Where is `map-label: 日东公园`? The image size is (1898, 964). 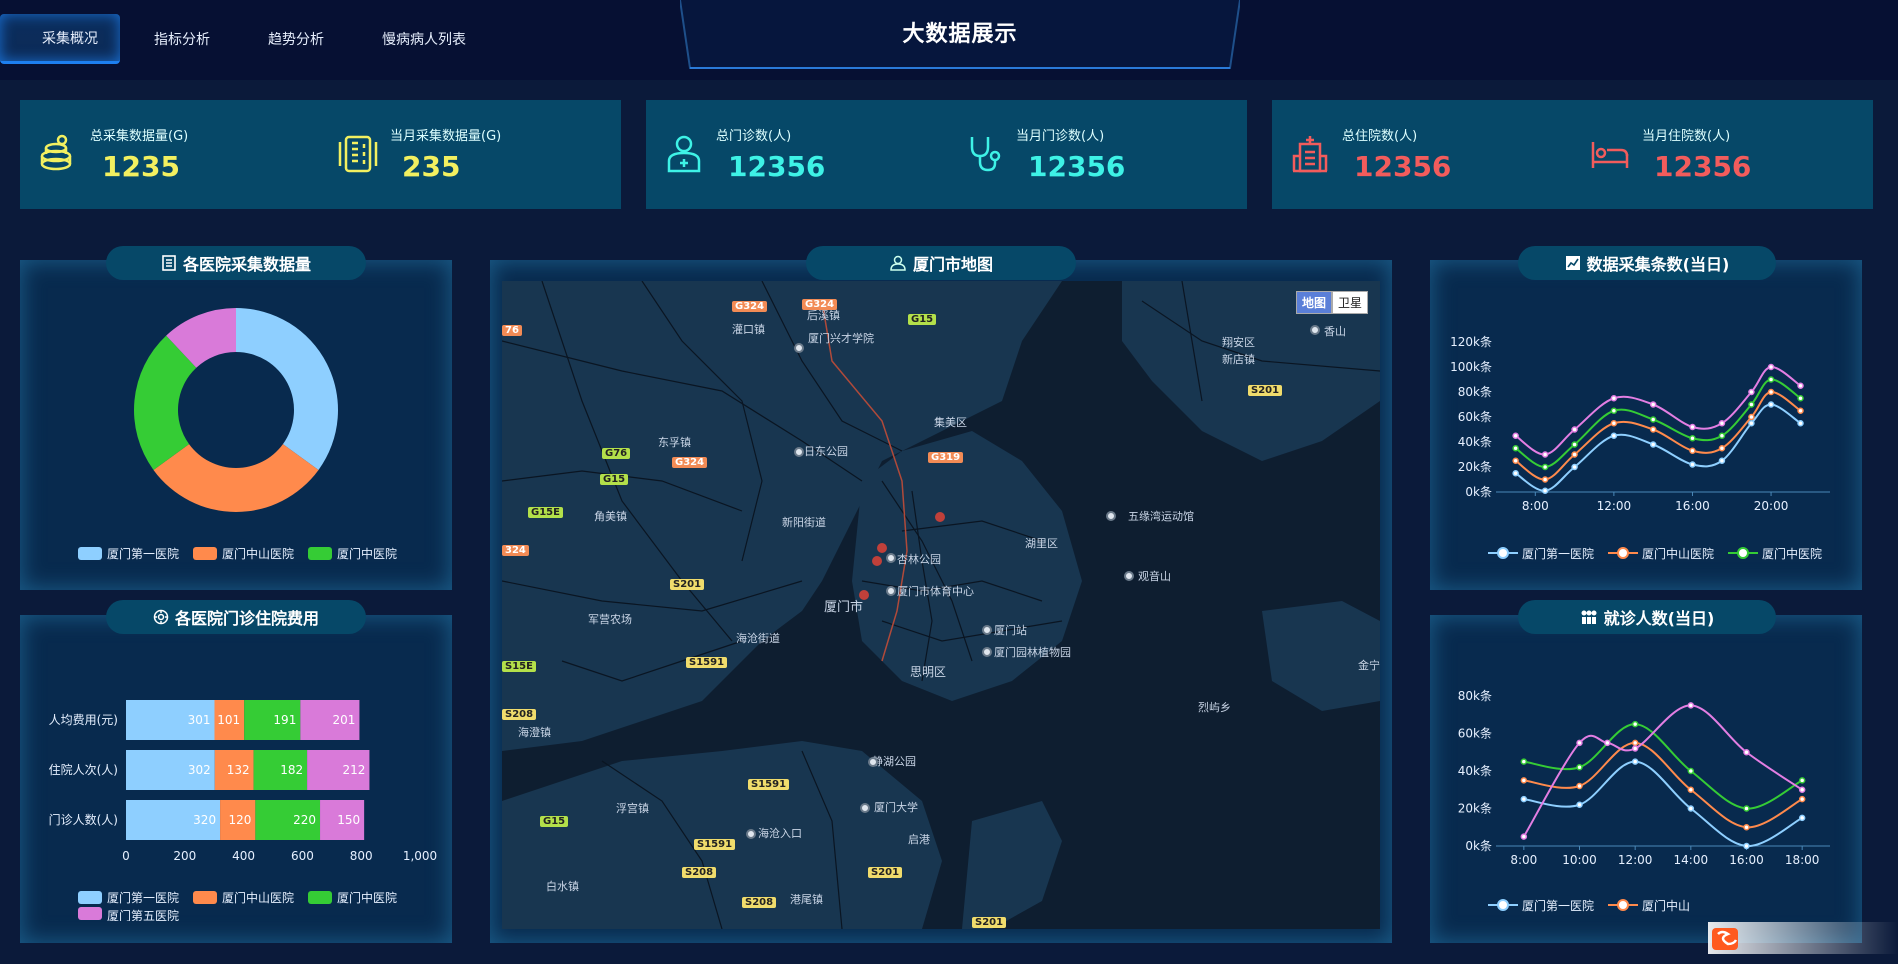
map-label: 日东公园 is located at coordinates (826, 451).